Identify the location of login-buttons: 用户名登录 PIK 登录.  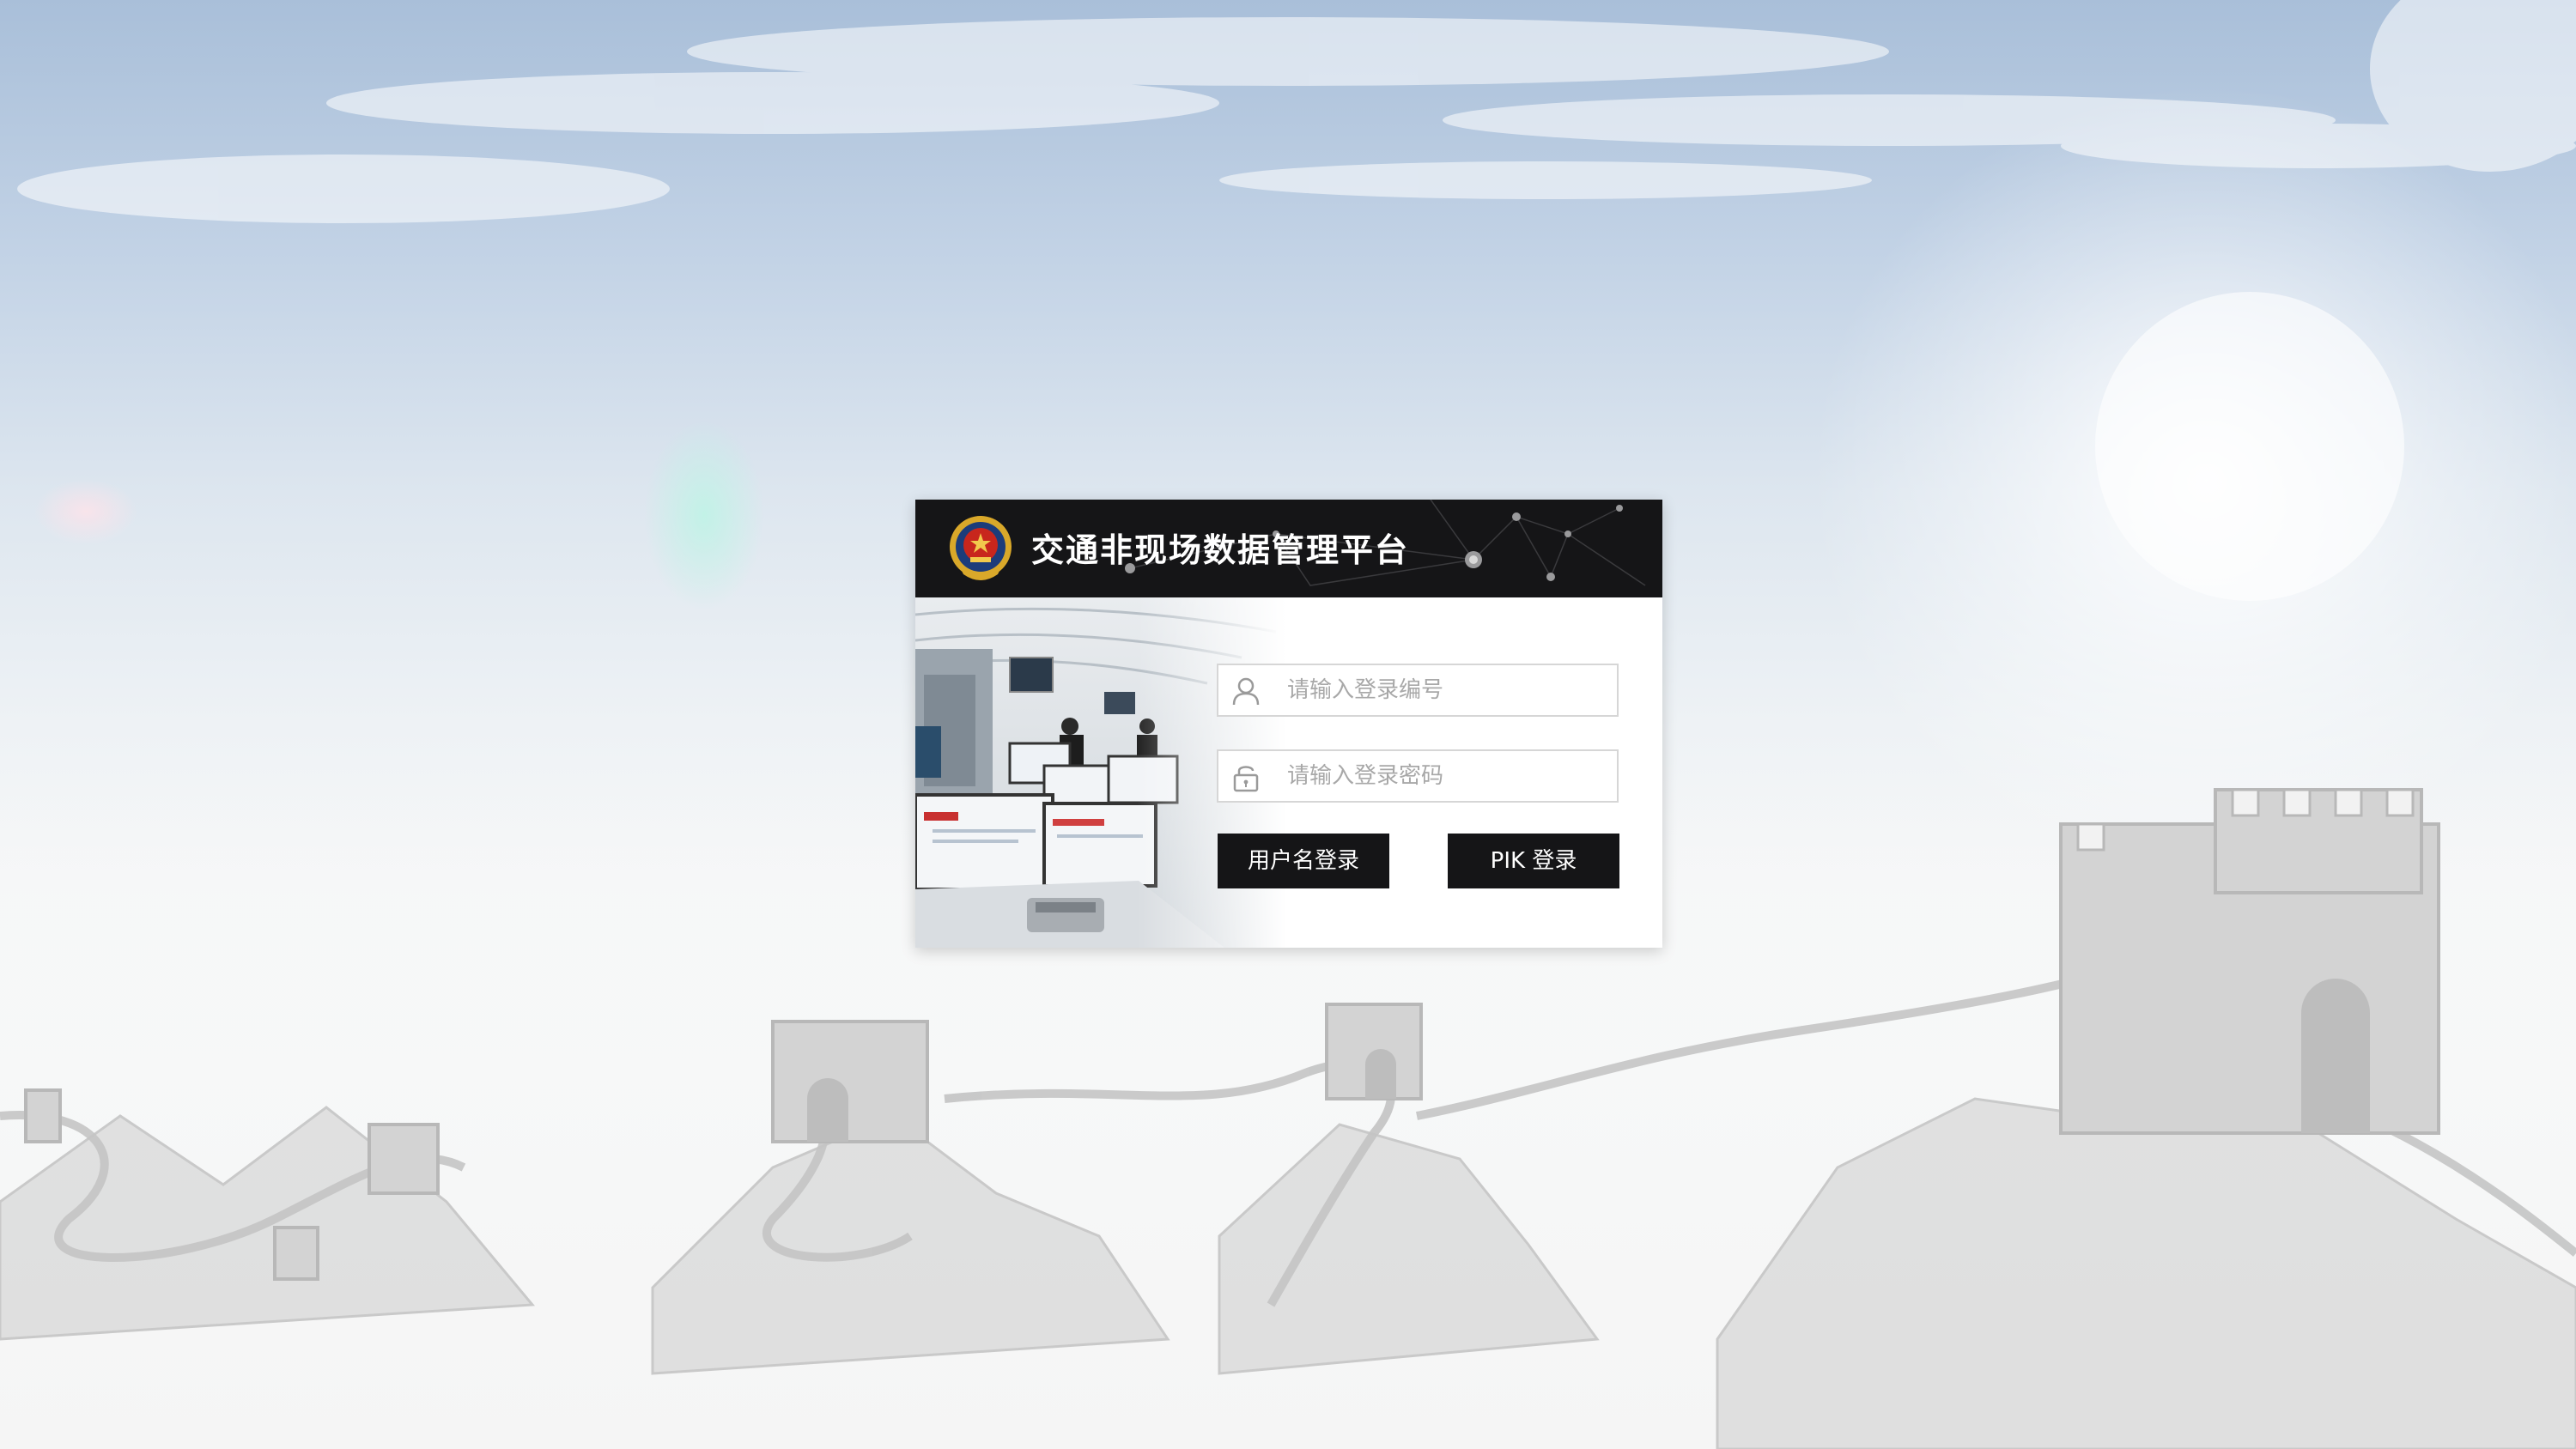
(1418, 861).